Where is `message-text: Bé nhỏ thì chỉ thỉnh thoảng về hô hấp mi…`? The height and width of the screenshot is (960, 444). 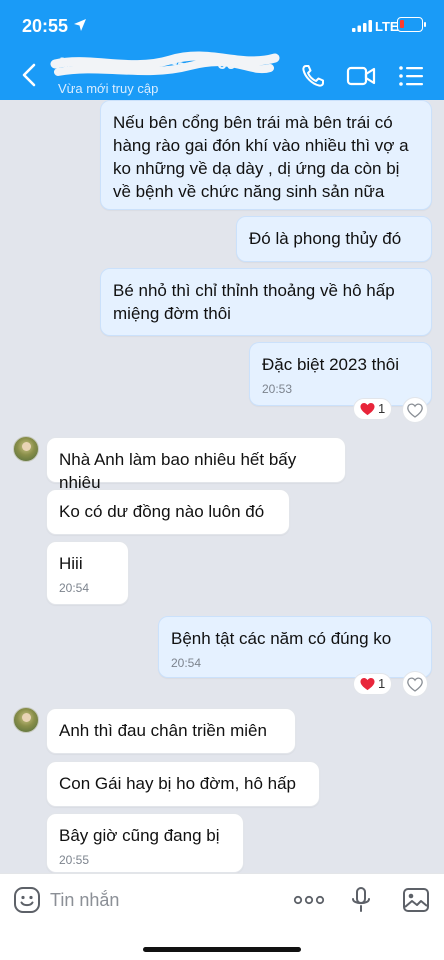
message-text: Bé nhỏ thì chỉ thỉnh thoảng về hô hấp mi… is located at coordinates (254, 302).